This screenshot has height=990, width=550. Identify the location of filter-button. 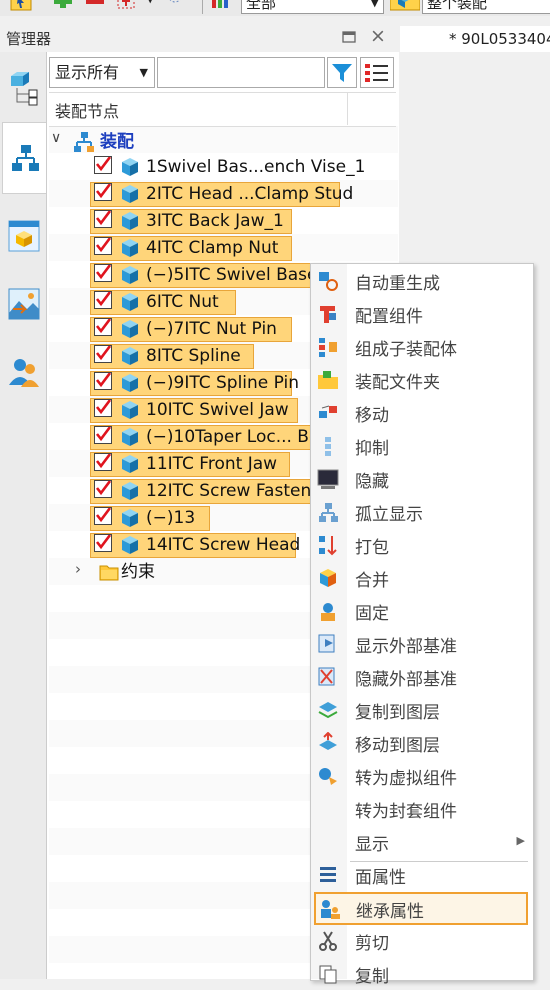
(342, 72).